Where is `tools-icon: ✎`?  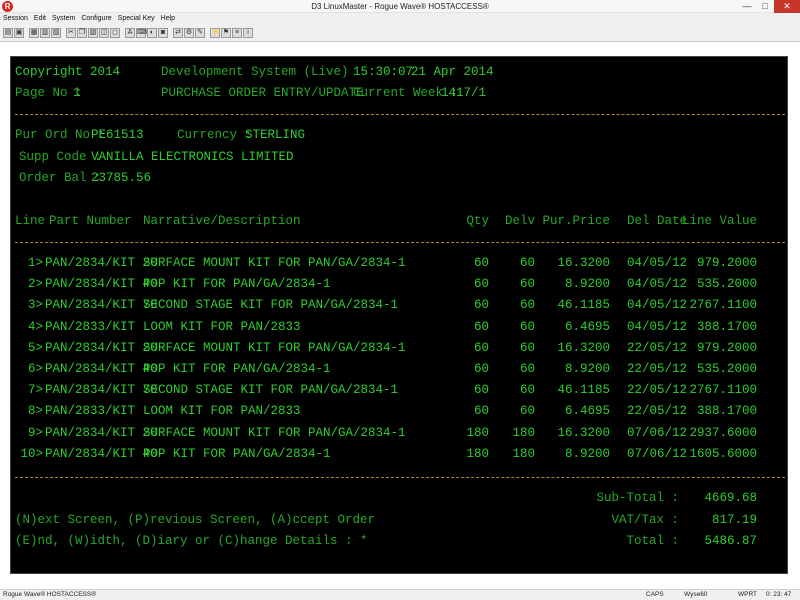 tools-icon: ✎ is located at coordinates (200, 33).